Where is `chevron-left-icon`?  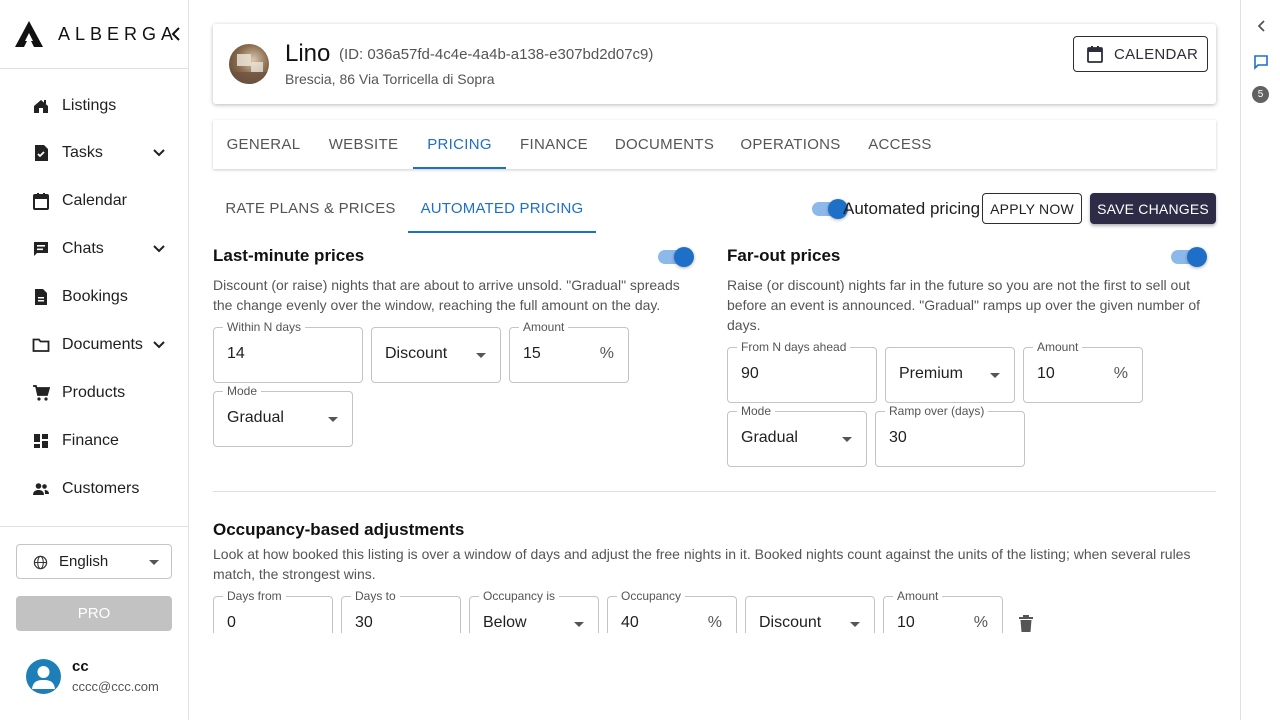 chevron-left-icon is located at coordinates (1261, 26).